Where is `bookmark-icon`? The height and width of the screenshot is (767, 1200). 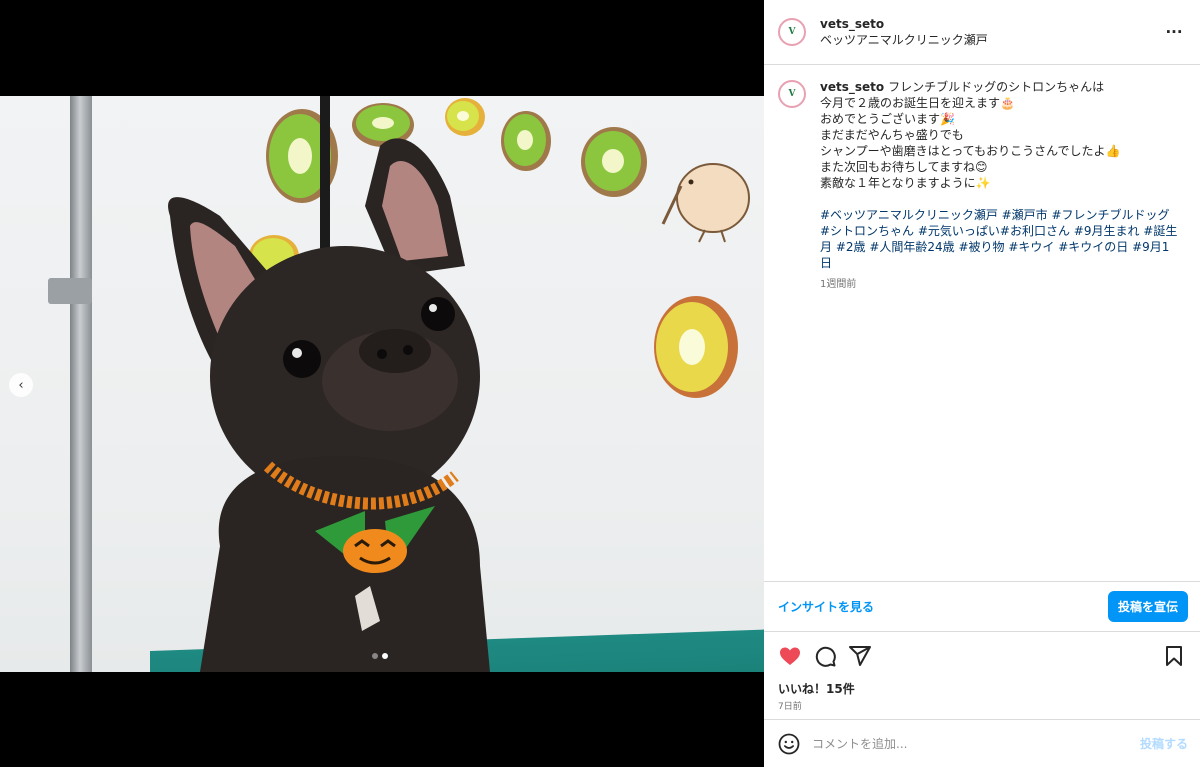
bookmark-icon is located at coordinates (1174, 656).